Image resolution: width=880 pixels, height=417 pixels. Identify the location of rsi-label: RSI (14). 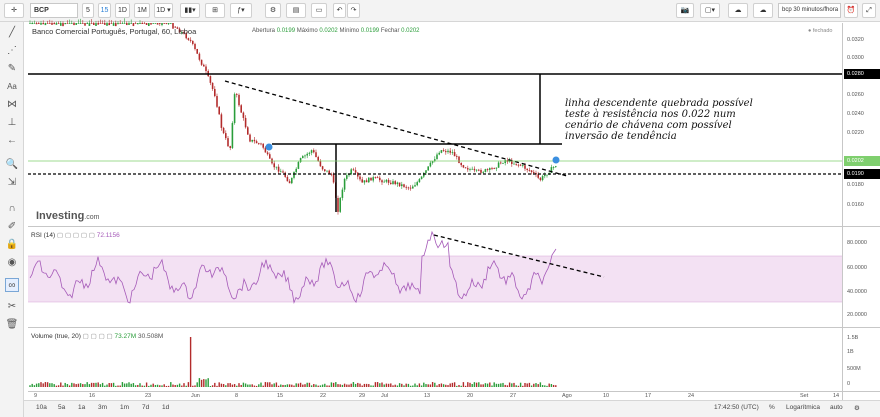
(43, 235).